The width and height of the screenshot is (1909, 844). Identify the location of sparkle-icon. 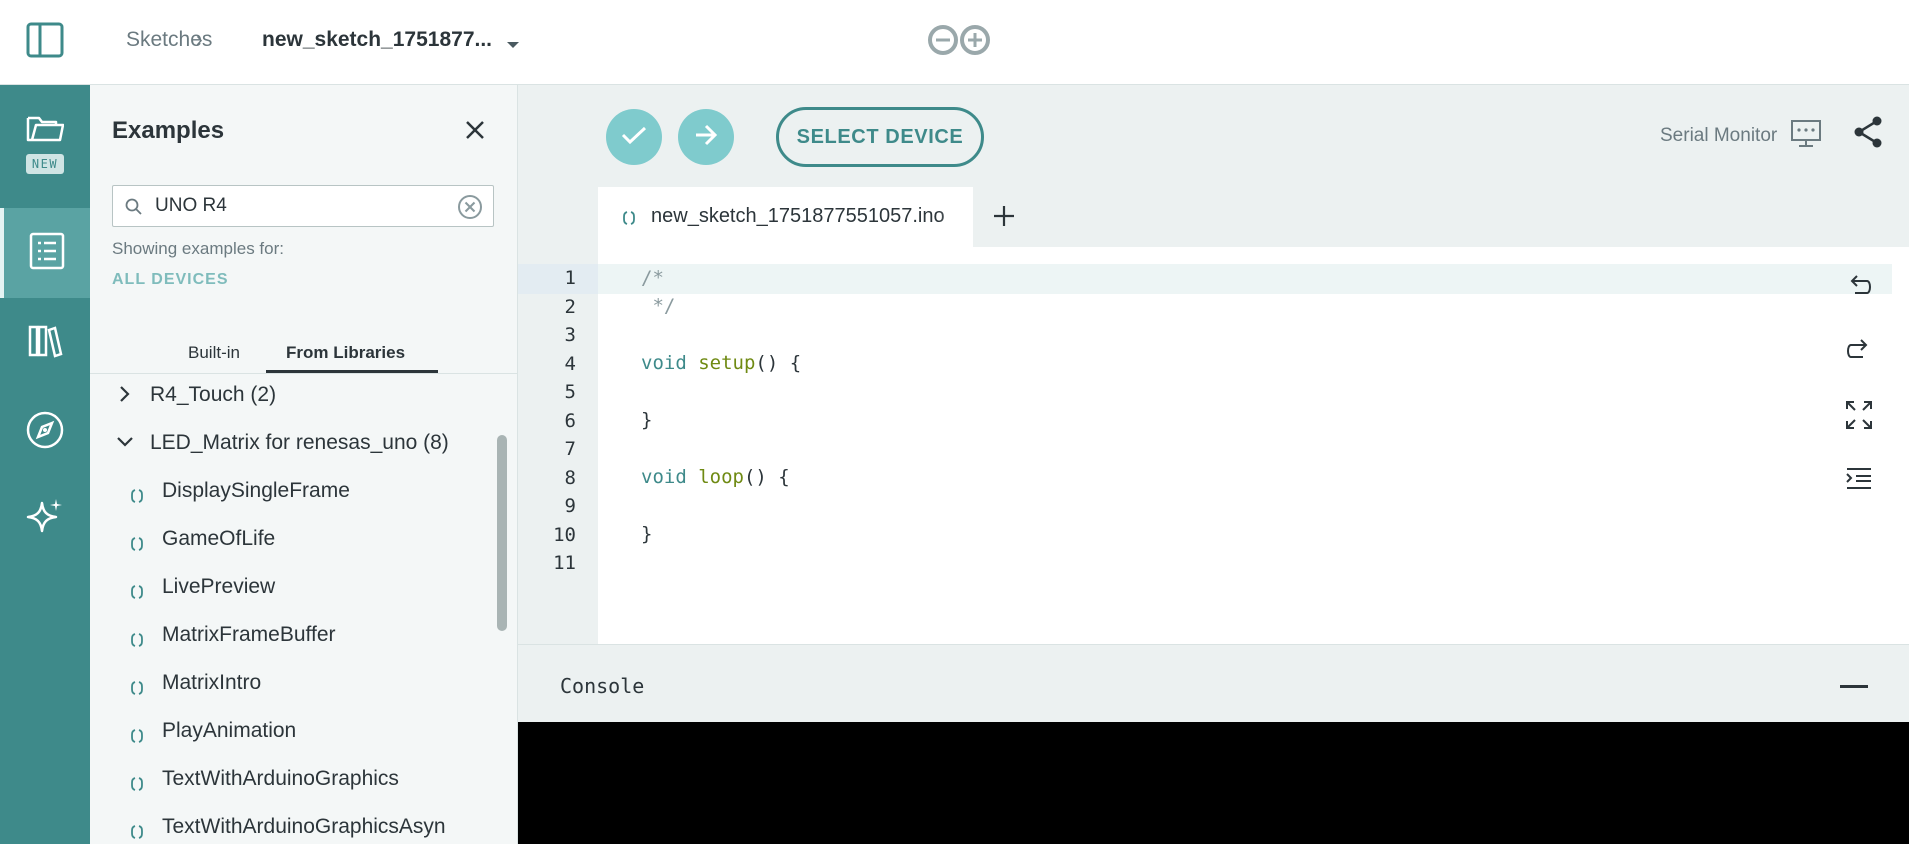
(45, 518).